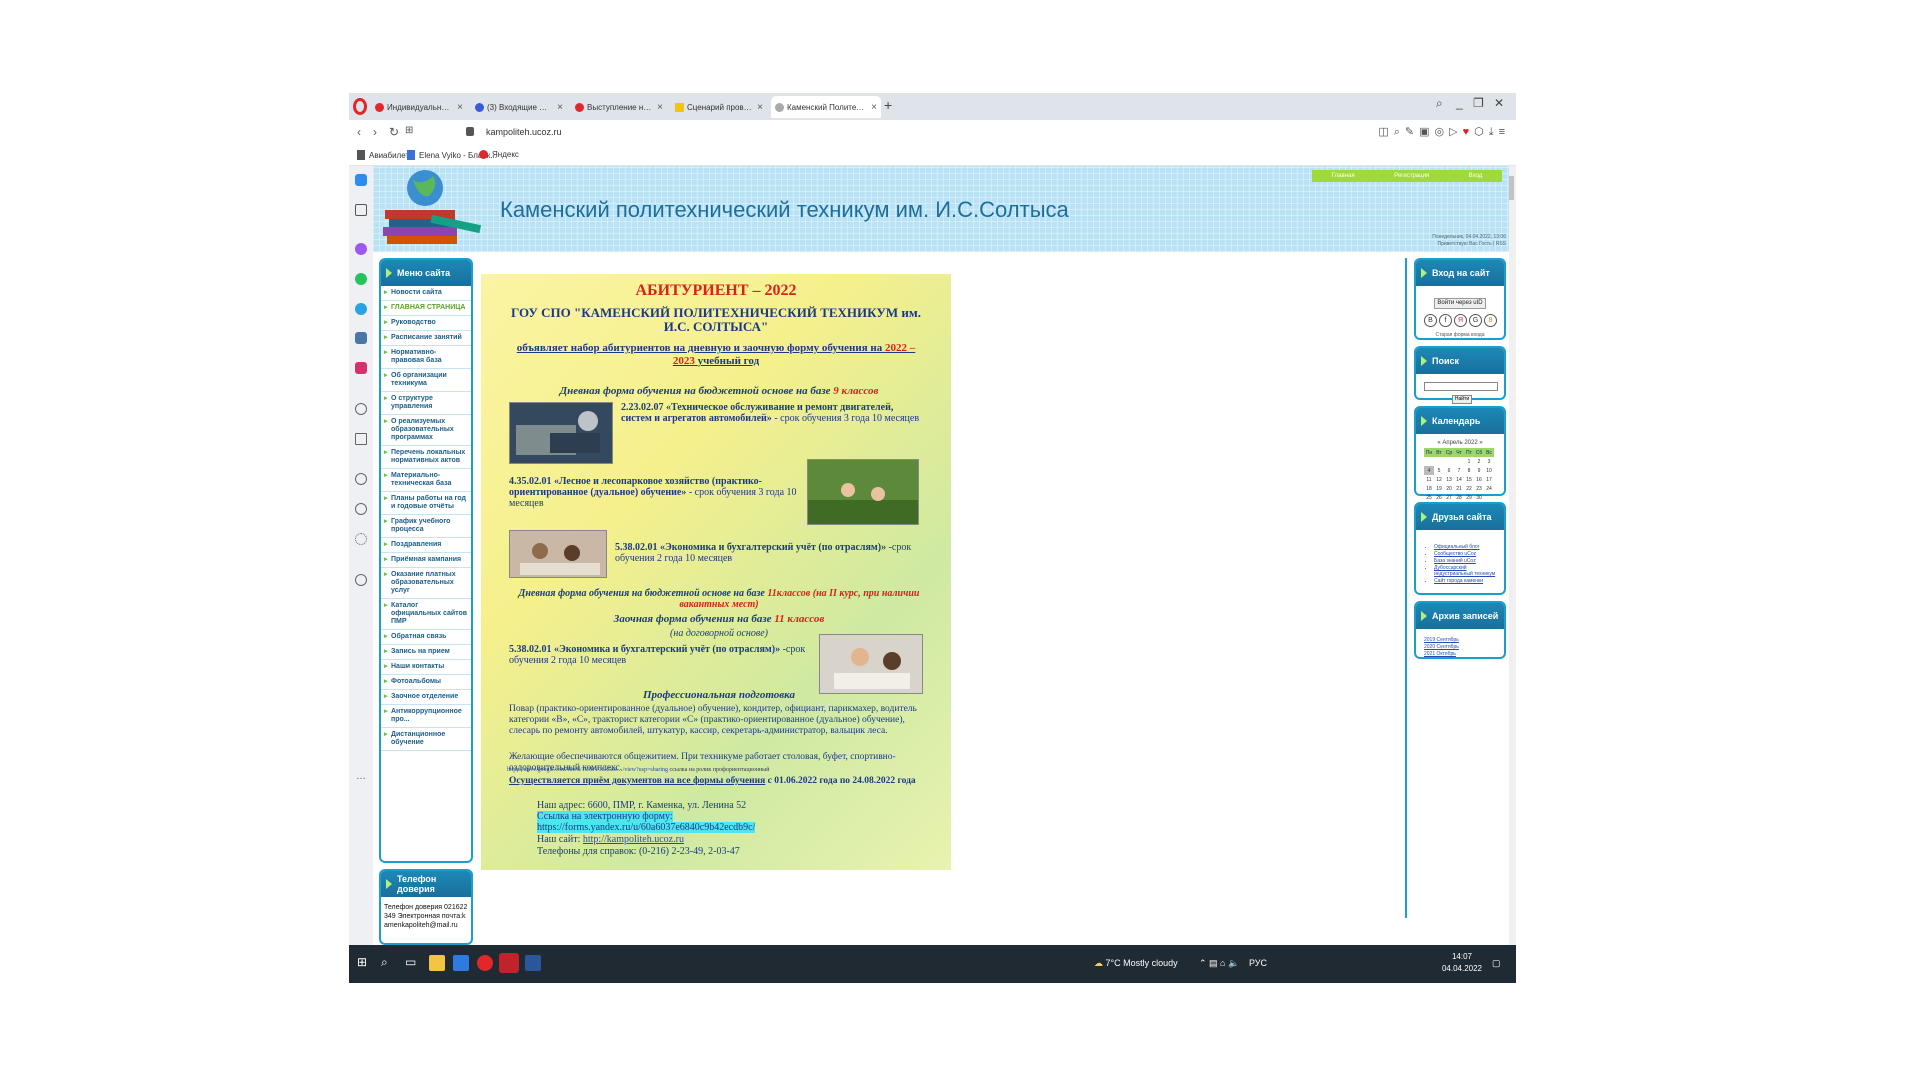 The height and width of the screenshot is (1080, 1920). Describe the element at coordinates (1439, 470) in the screenshot. I see `calendar-day: 5` at that location.